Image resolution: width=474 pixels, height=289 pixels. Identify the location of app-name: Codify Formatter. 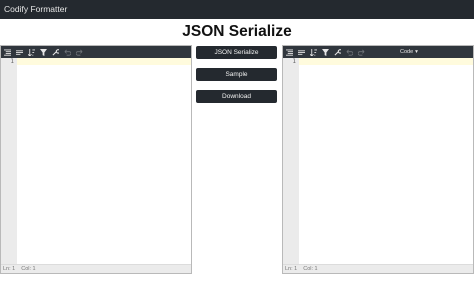
(35, 9).